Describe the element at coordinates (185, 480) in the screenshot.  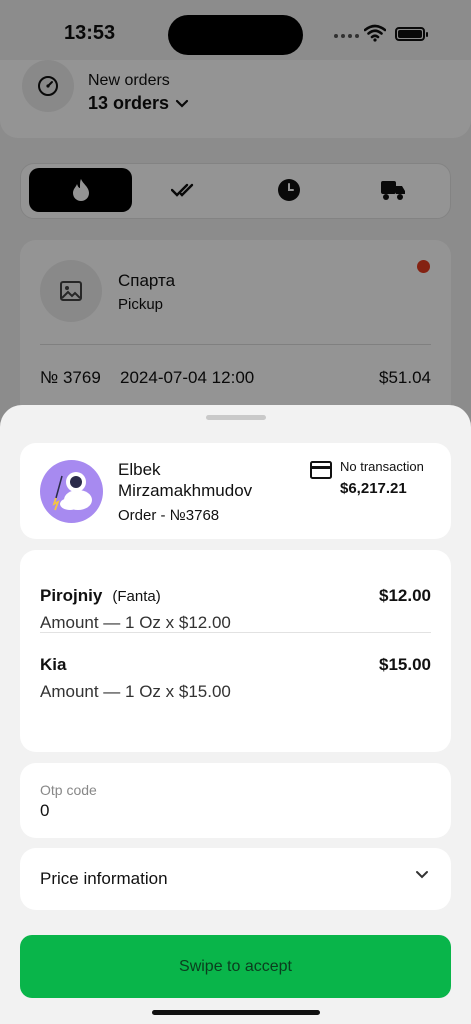
I see `customer-name: Elbek Mirzamakhmudov` at that location.